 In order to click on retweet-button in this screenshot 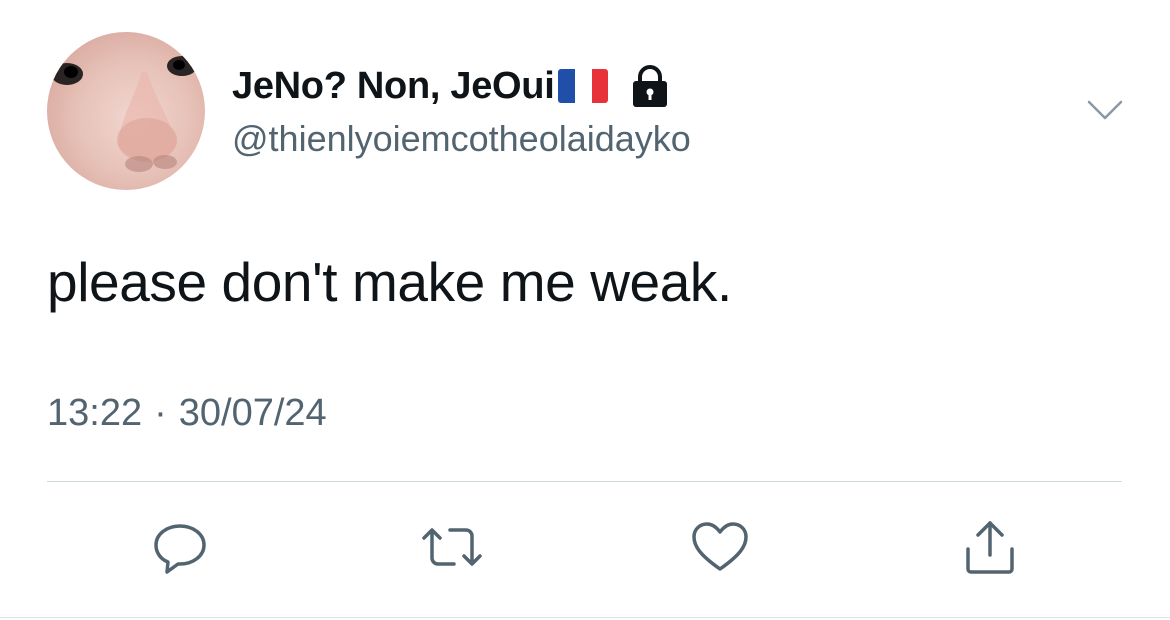, I will do `click(452, 547)`.